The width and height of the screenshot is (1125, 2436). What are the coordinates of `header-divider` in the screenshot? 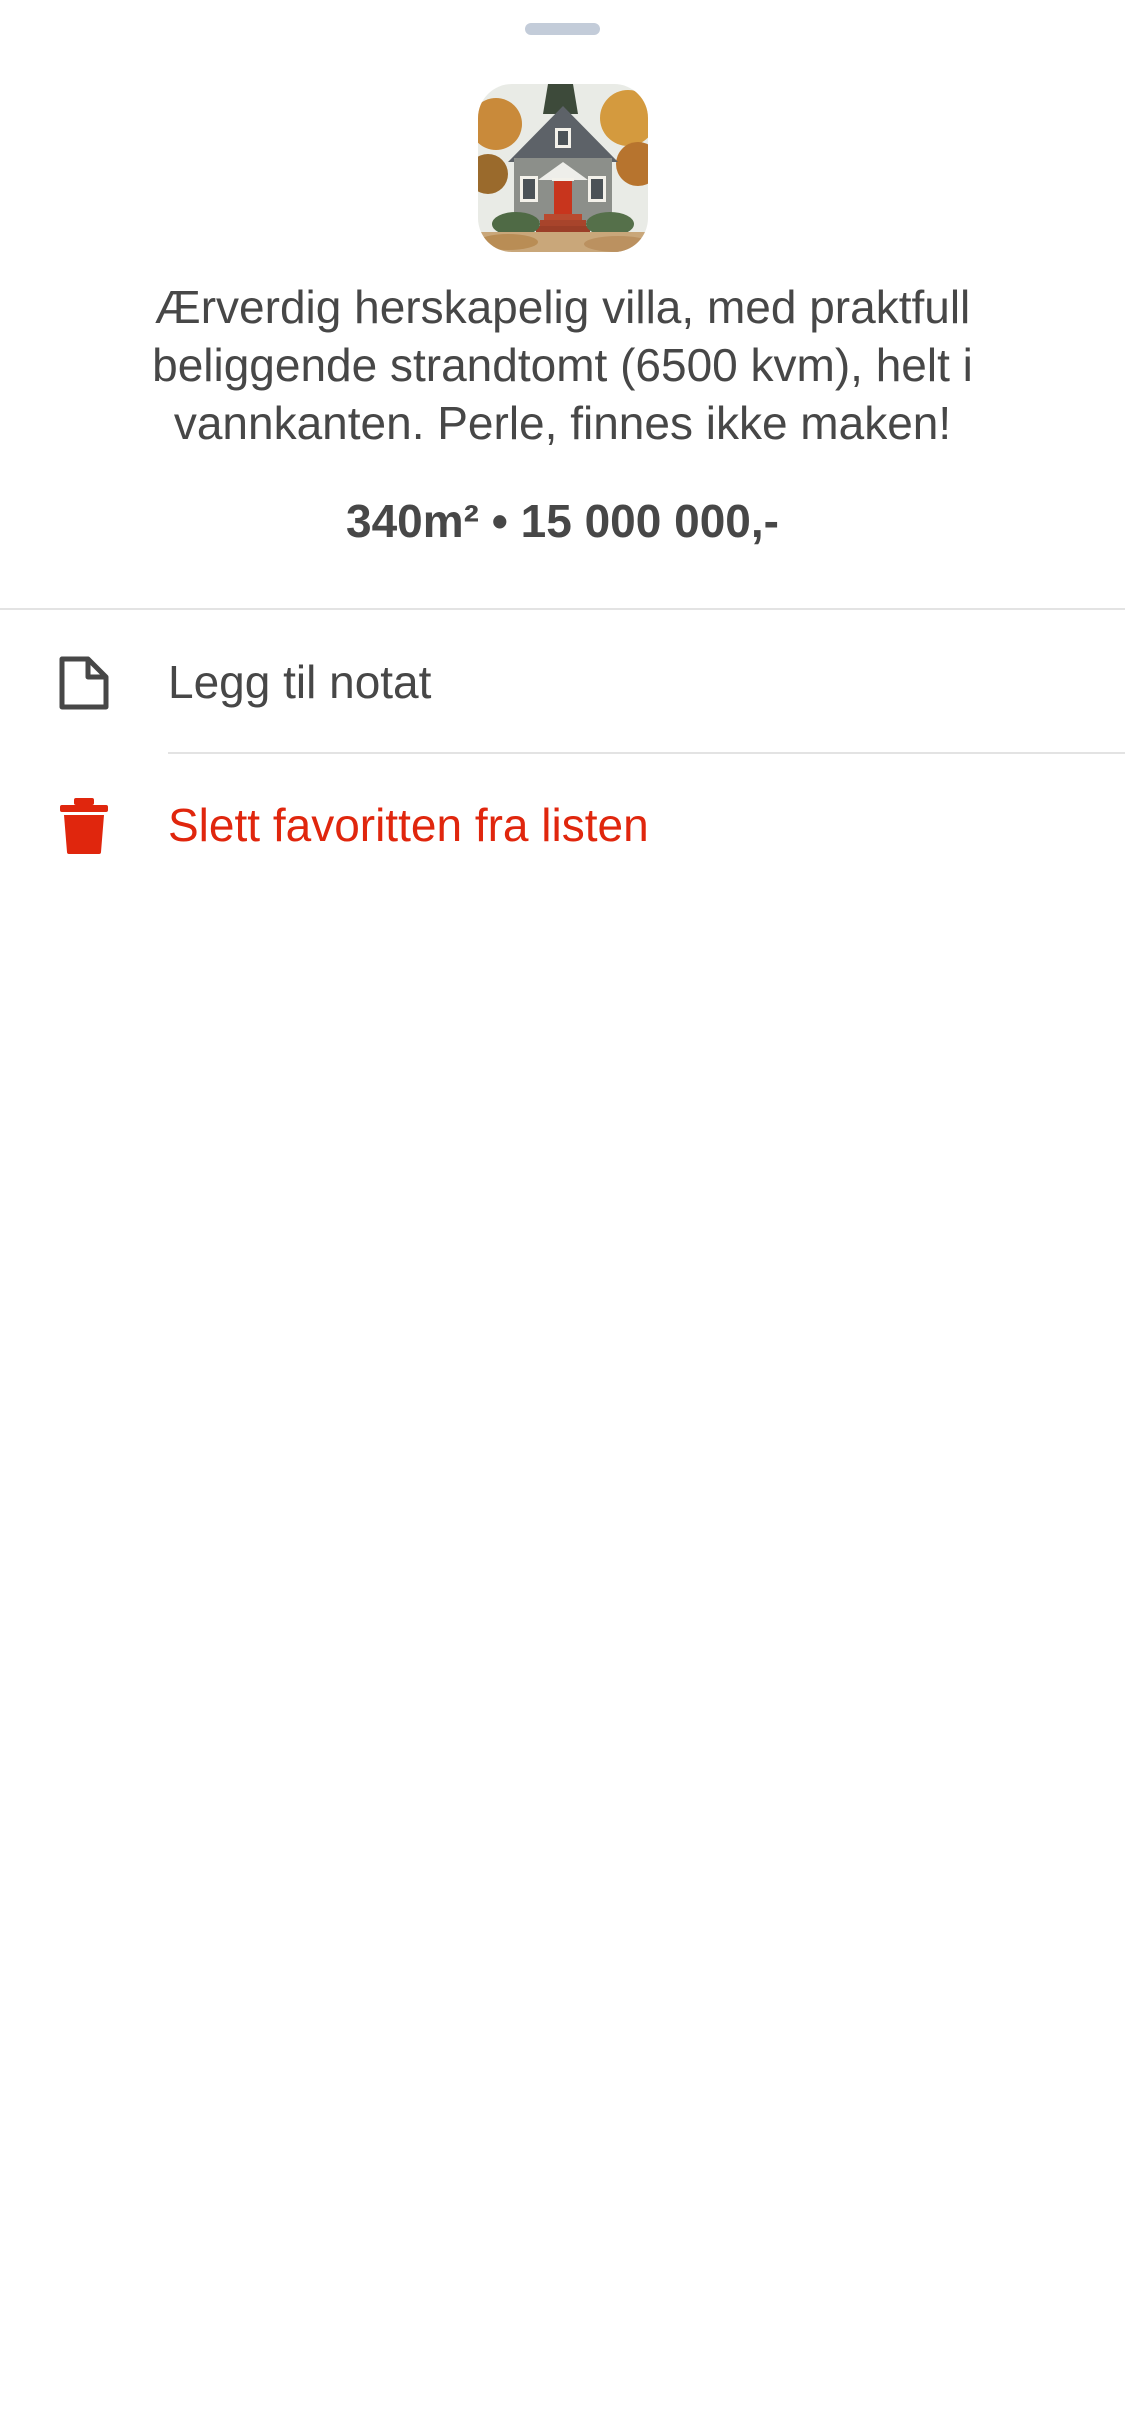 It's located at (562, 609).